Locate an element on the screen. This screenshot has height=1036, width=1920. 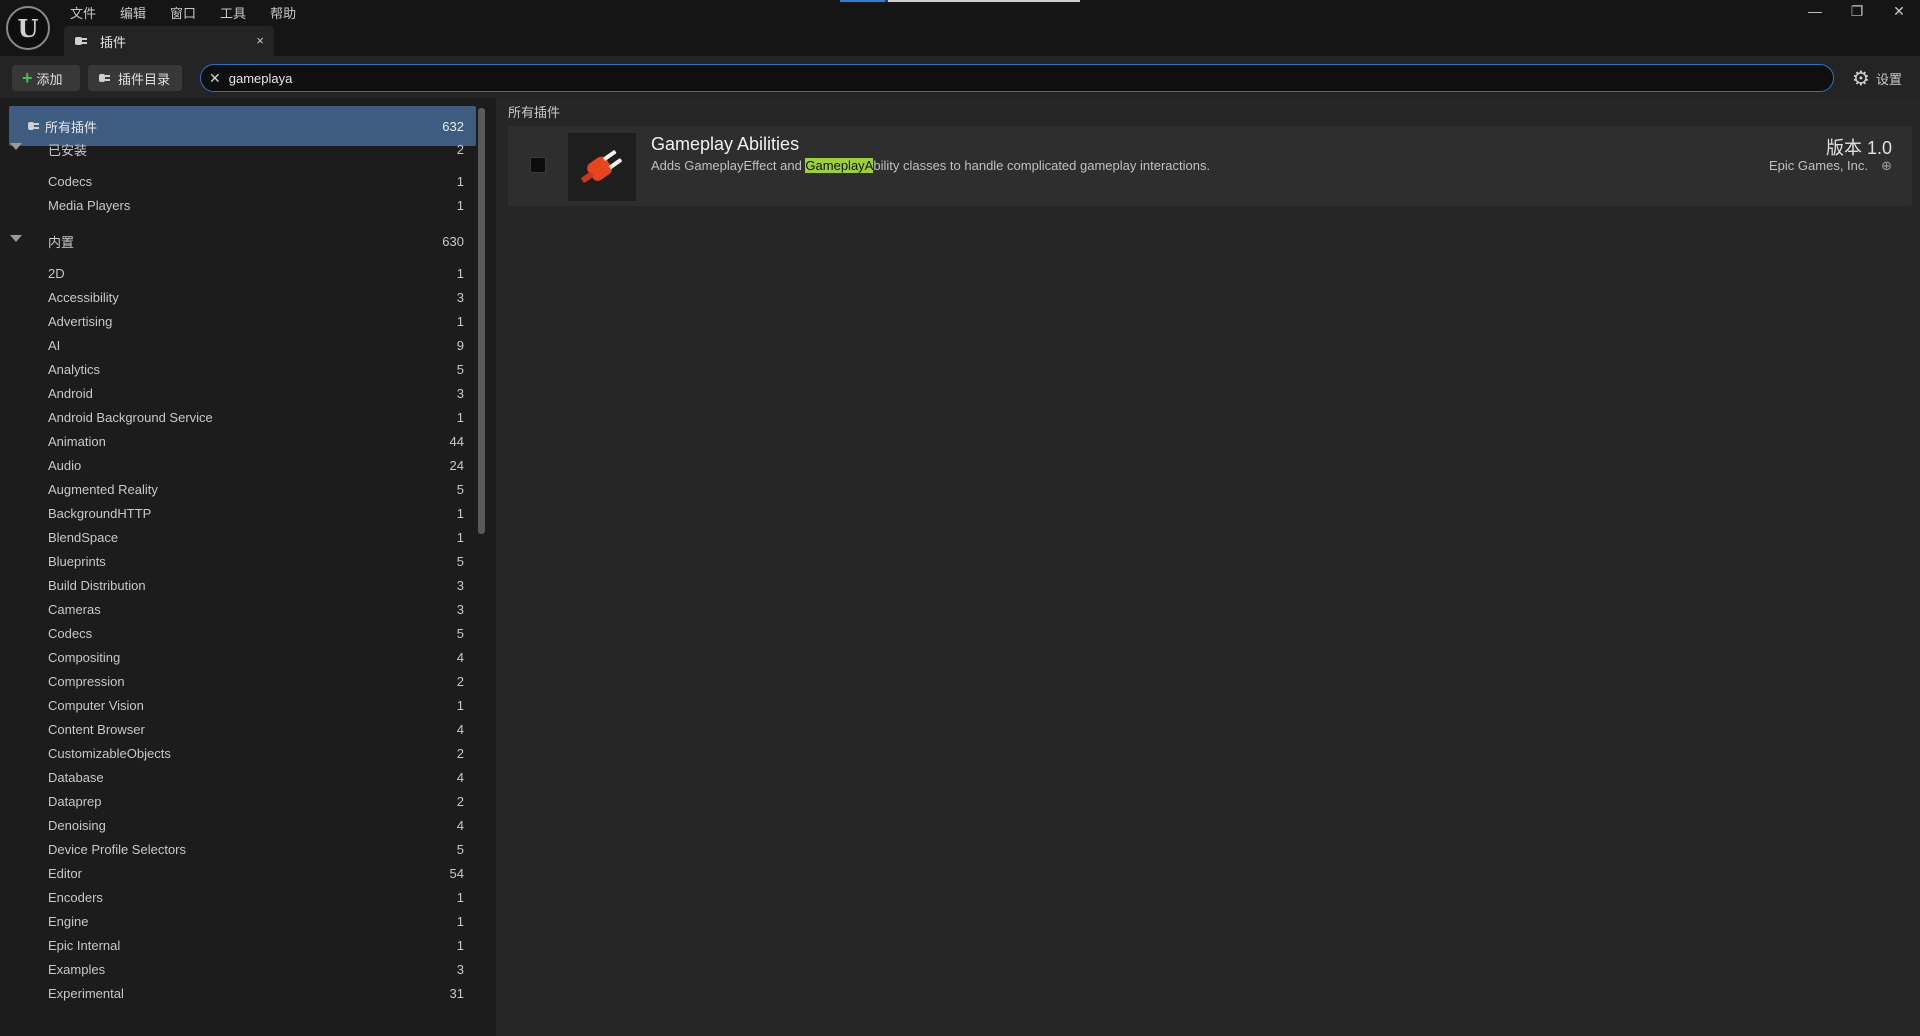
category-count: 2 is located at coordinates (460, 149).